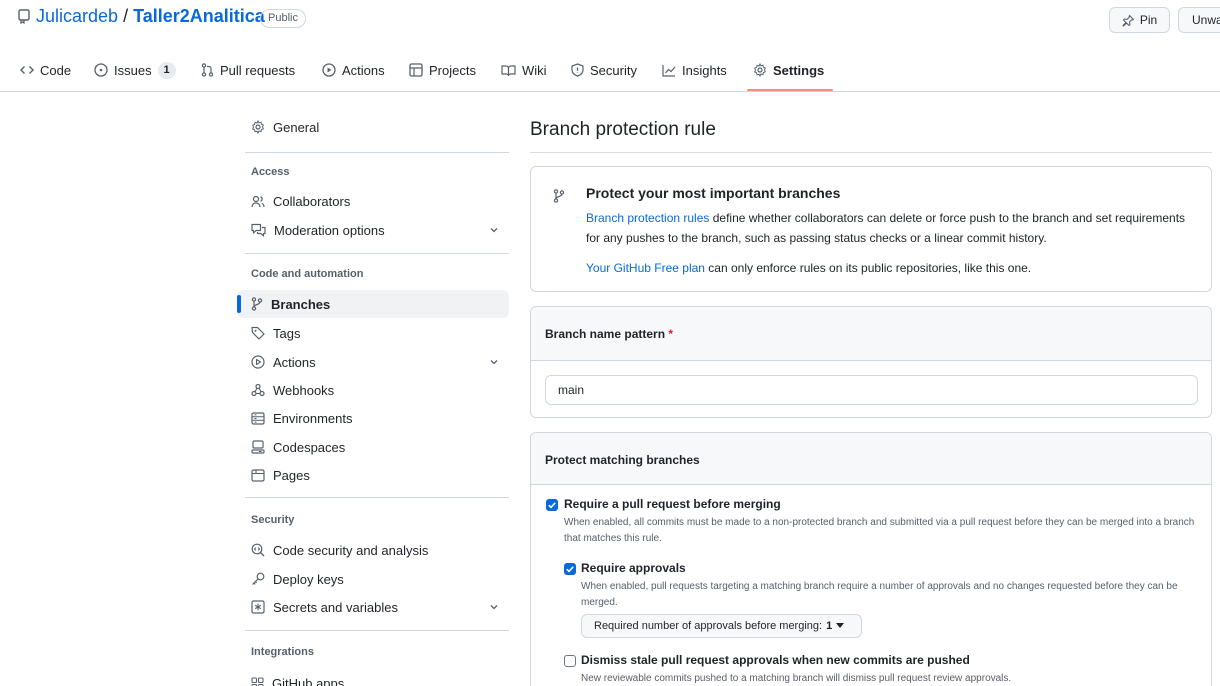  I want to click on sidebar-item-label: Code security and analysis, so click(351, 550).